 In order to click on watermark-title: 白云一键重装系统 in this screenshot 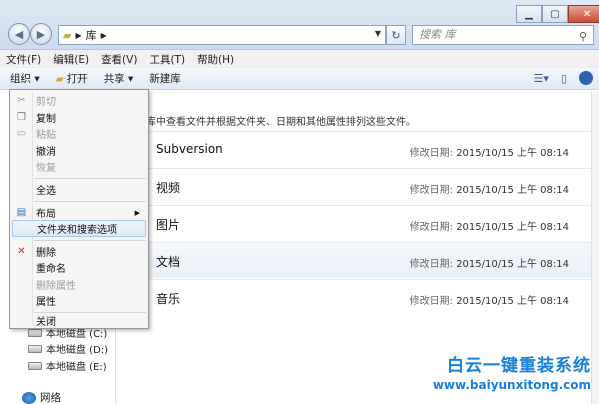, I will do `click(519, 366)`.